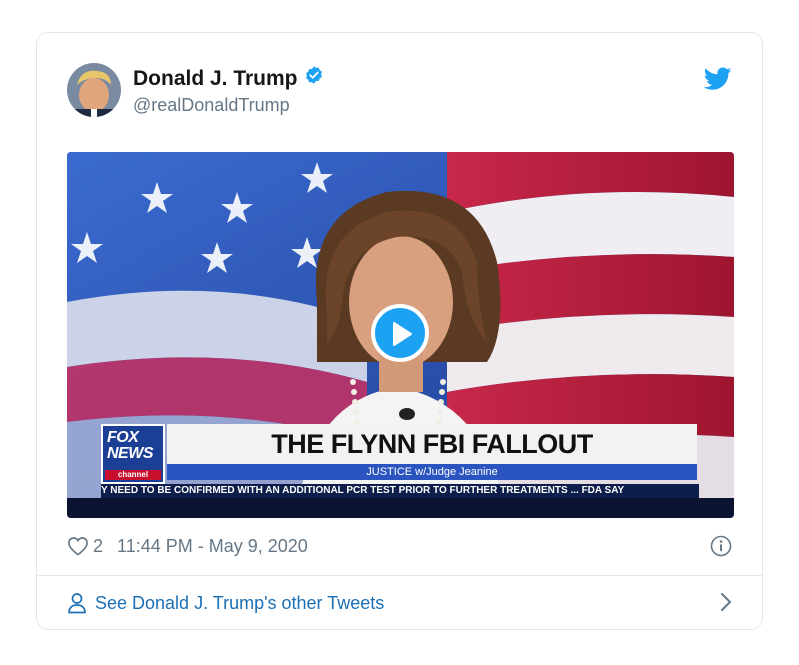 This screenshot has width=799, height=665. I want to click on like-button: 2, so click(85, 546).